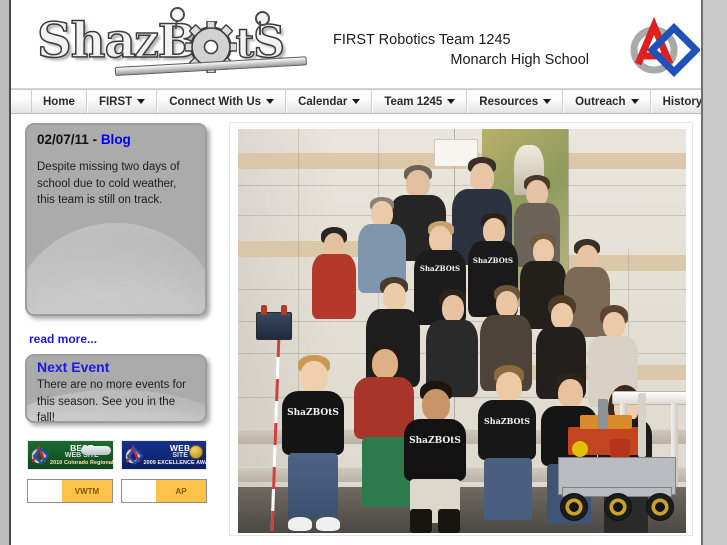 This screenshot has width=727, height=545. I want to click on sponsor-badge-1: VWTM, so click(70, 491).